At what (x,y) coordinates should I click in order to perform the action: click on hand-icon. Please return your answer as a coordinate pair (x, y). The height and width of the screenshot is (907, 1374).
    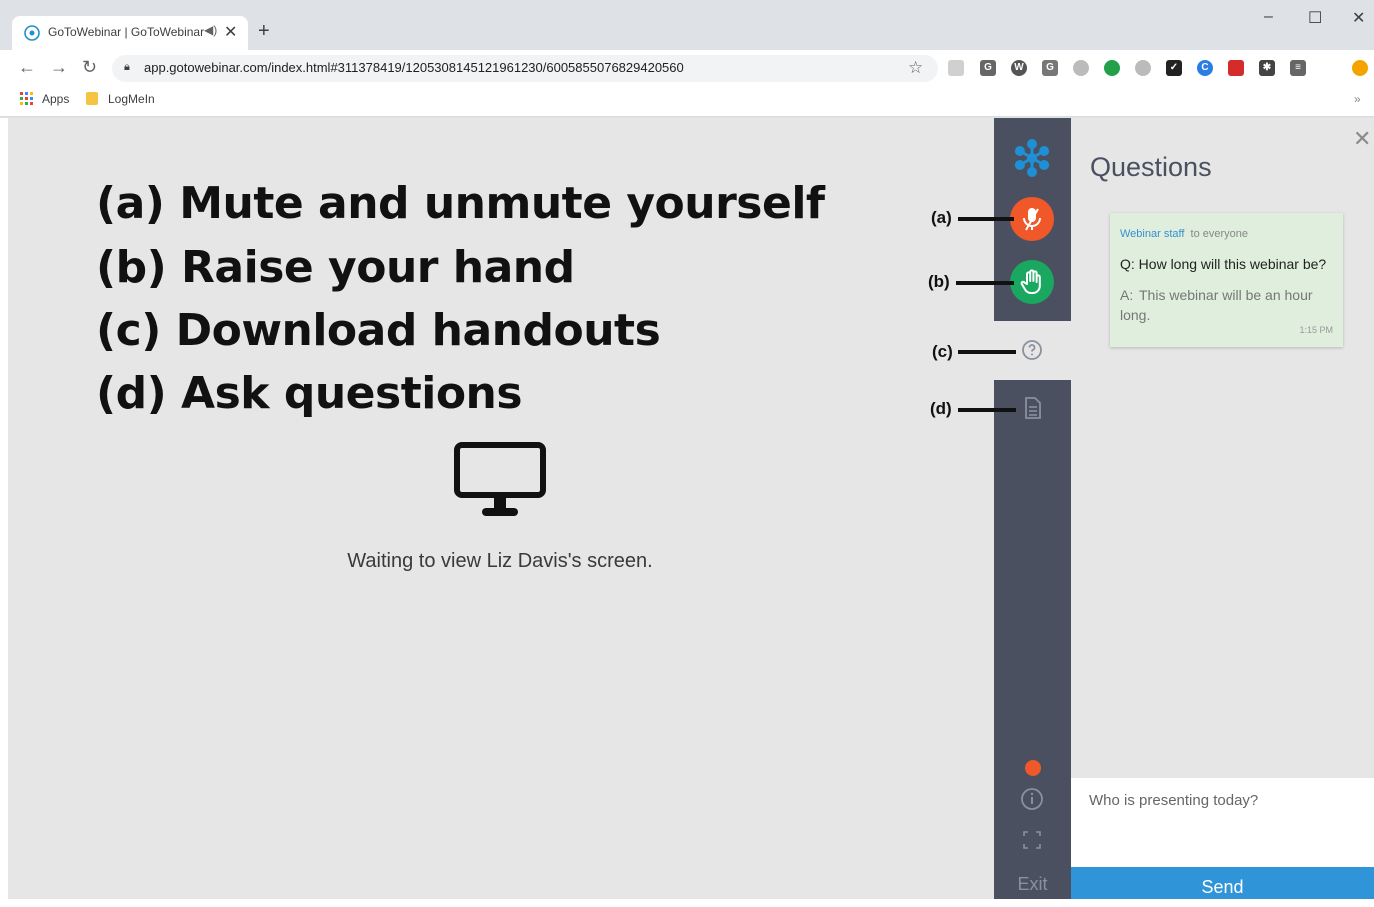
    Looking at the image, I should click on (1030, 281).